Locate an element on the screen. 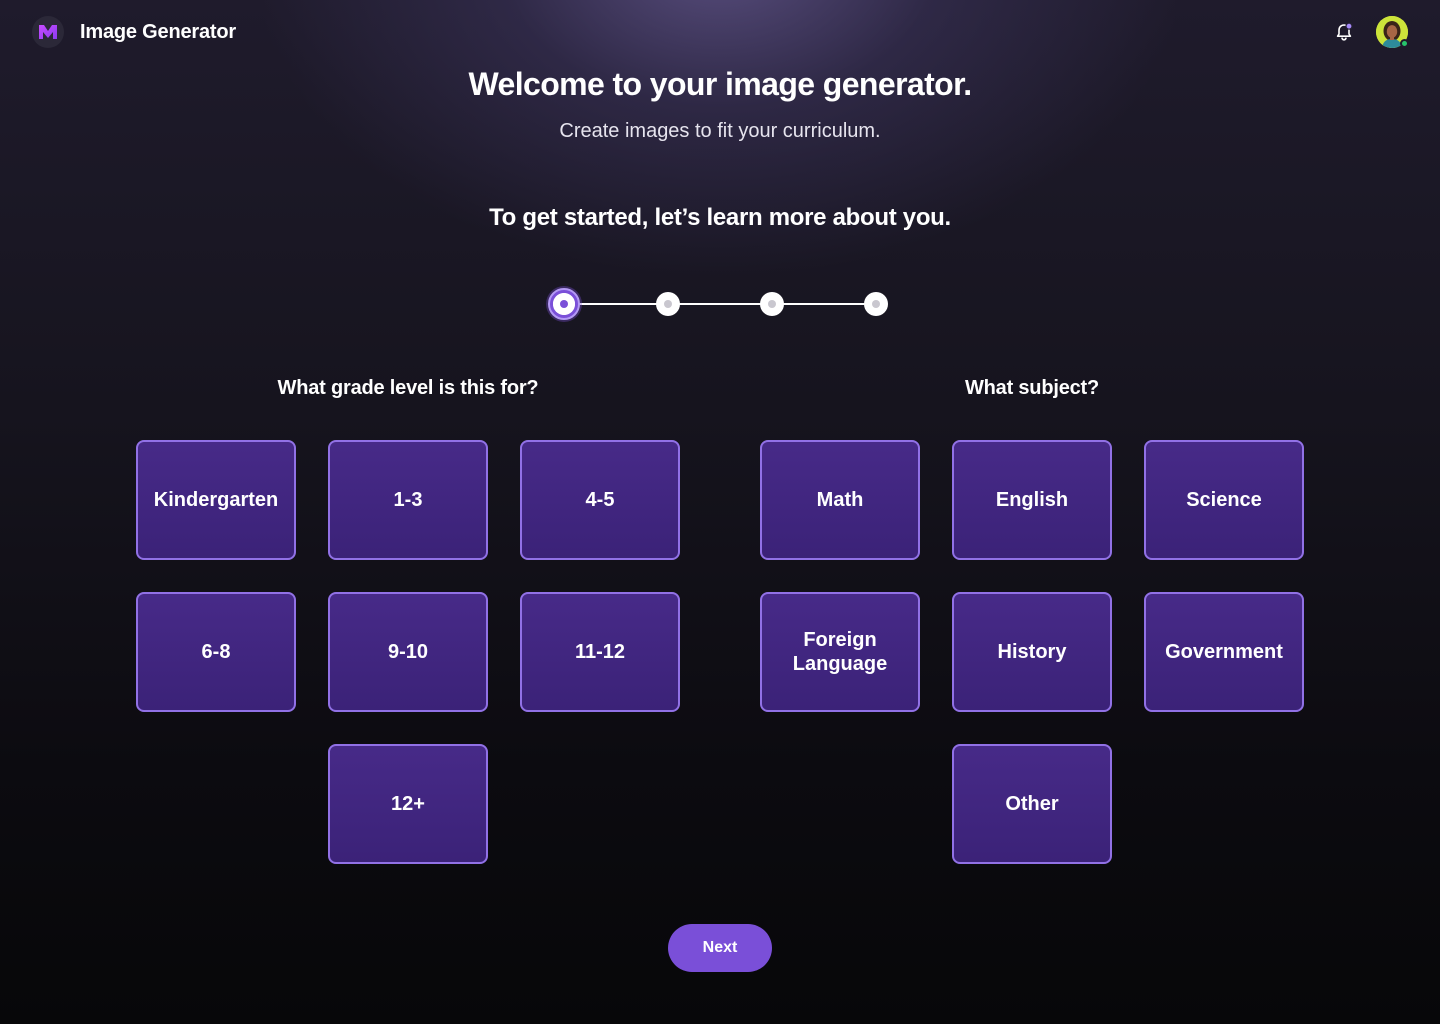 The height and width of the screenshot is (1024, 1440). next-button: Next is located at coordinates (720, 948).